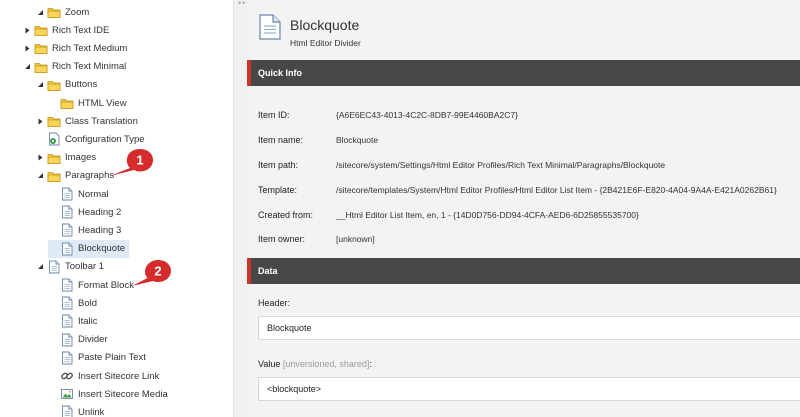 This screenshot has height=417, width=800. What do you see at coordinates (325, 43) in the screenshot?
I see `item-subtitle: Html Editor Divider` at bounding box center [325, 43].